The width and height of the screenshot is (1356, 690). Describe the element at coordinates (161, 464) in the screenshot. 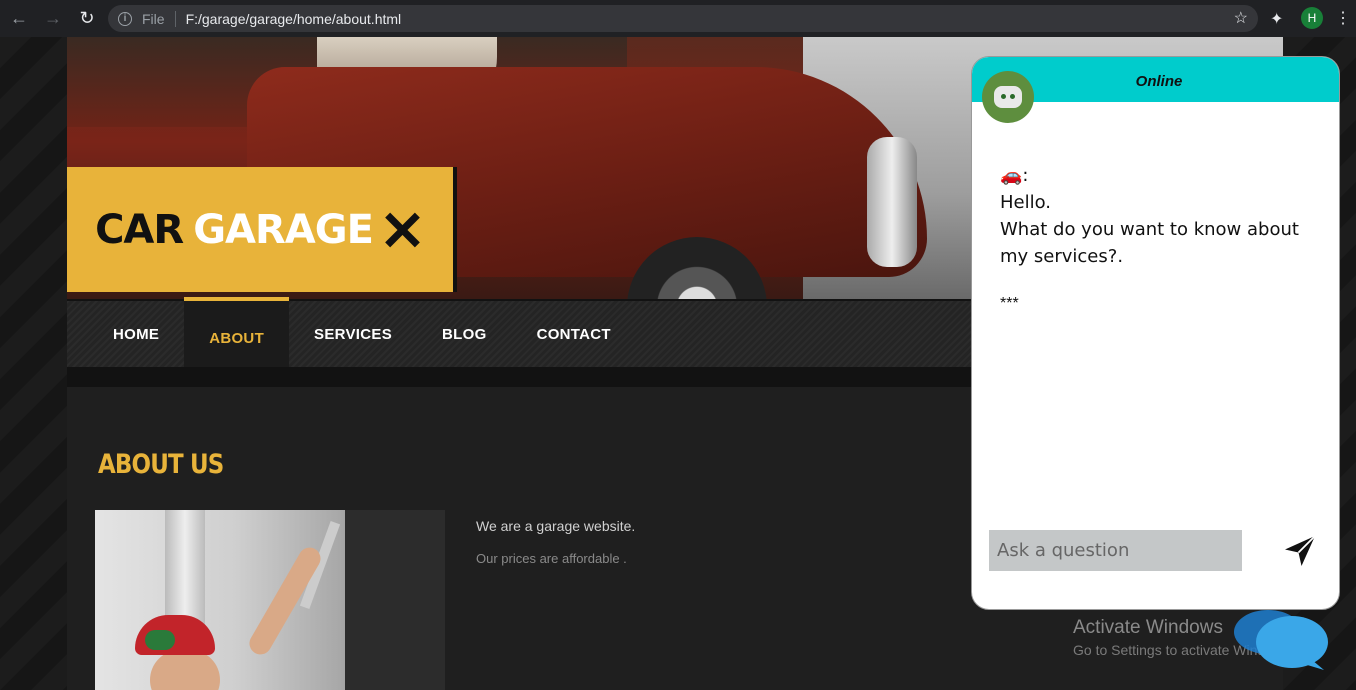

I see `page-title: ABOUT US` at that location.